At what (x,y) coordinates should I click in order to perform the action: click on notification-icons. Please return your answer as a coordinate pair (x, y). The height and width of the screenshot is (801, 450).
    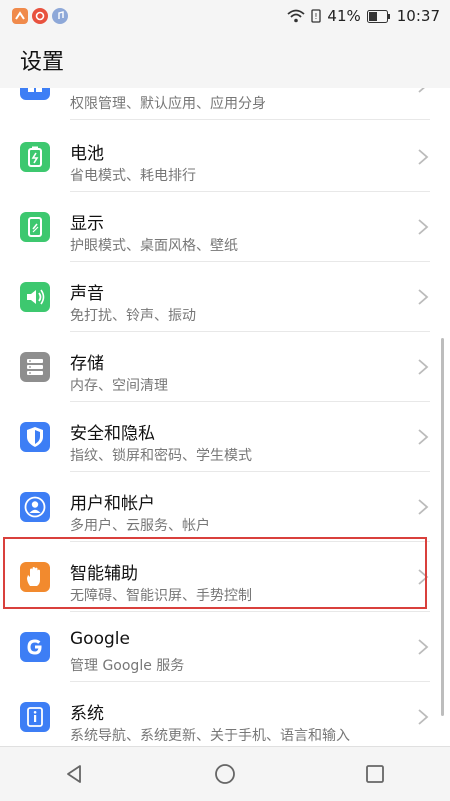
    Looking at the image, I should click on (40, 16).